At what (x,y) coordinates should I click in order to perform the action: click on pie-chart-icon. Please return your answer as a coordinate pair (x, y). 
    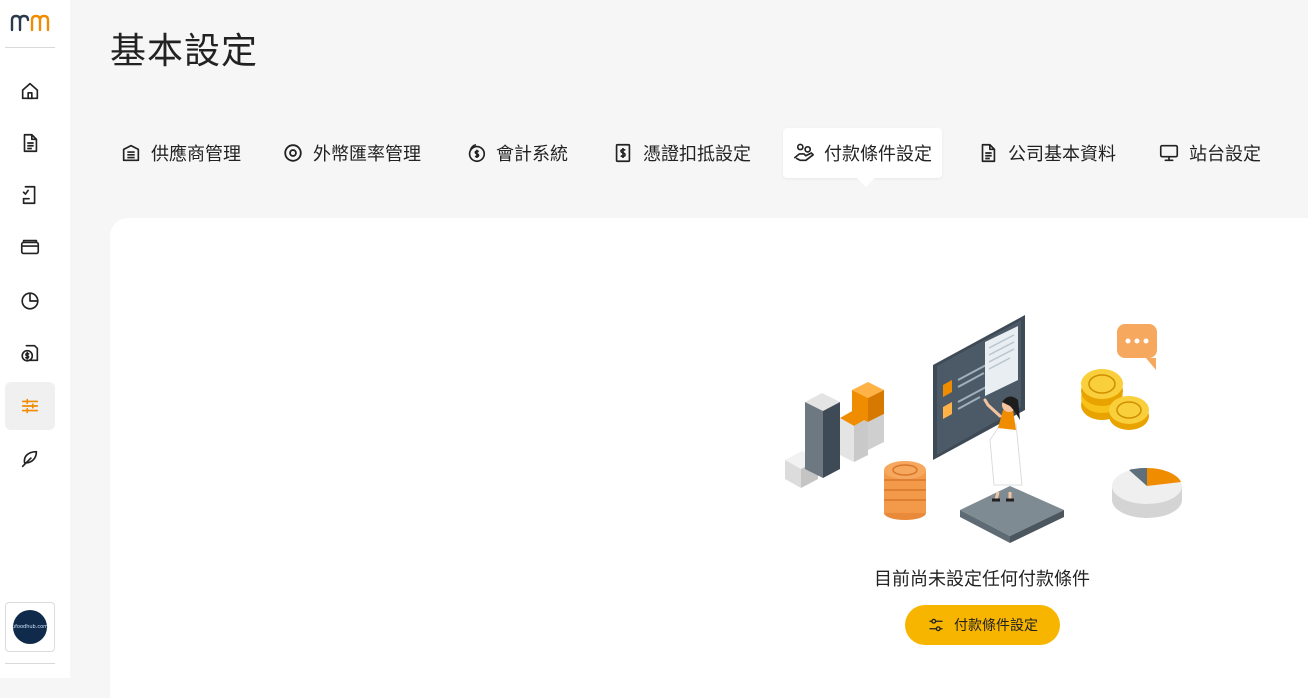
    Looking at the image, I should click on (30, 301).